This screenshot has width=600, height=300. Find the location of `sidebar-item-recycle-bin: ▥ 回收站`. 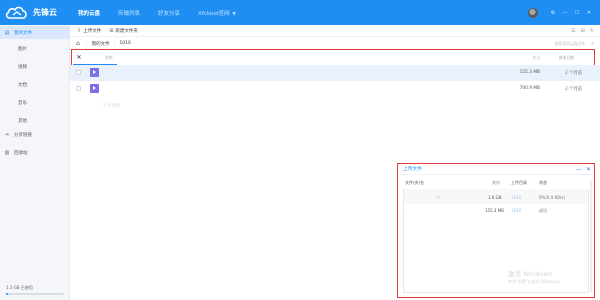

sidebar-item-recycle-bin: ▥ 回收站 is located at coordinates (35, 152).